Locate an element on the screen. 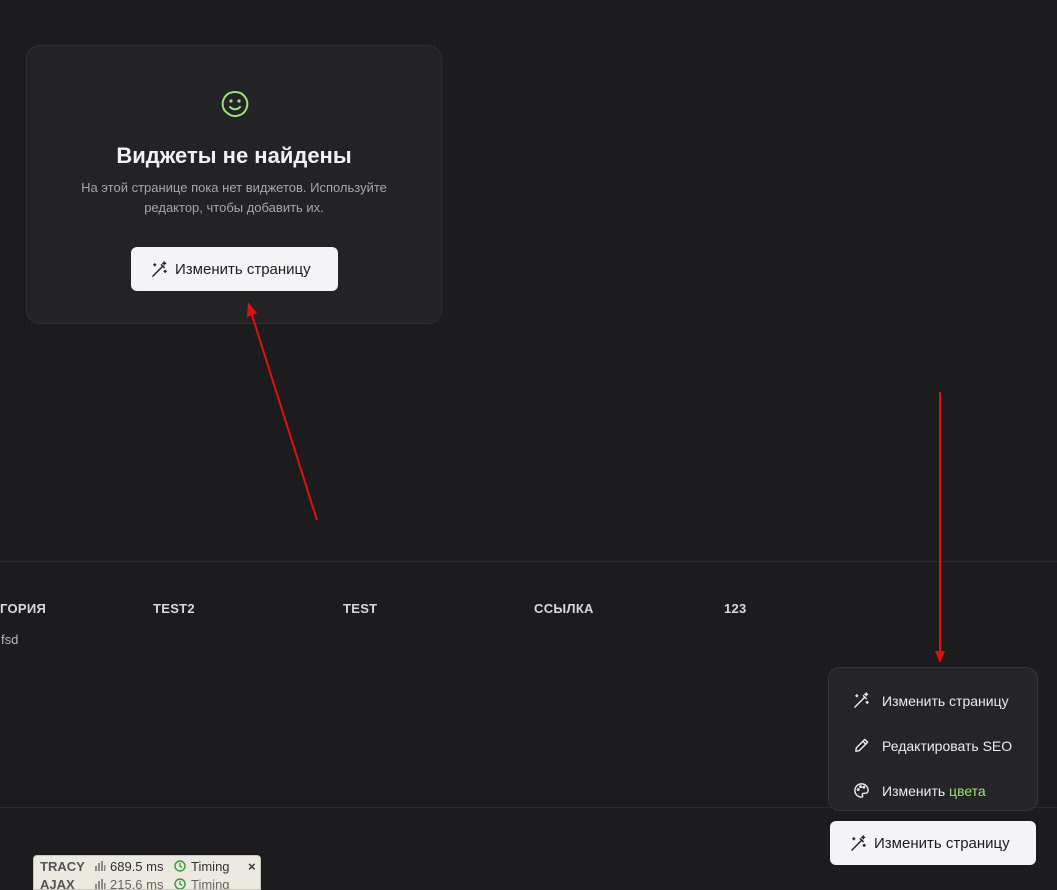  menu-item-label: Редактировать SEO is located at coordinates (947, 745).